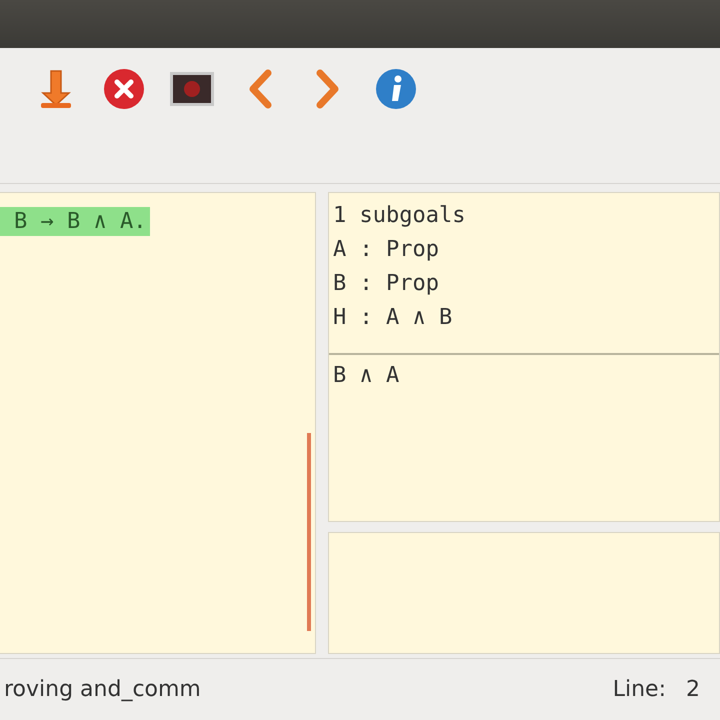  I want to click on hypothesis: H : A ∧ B, so click(393, 318).